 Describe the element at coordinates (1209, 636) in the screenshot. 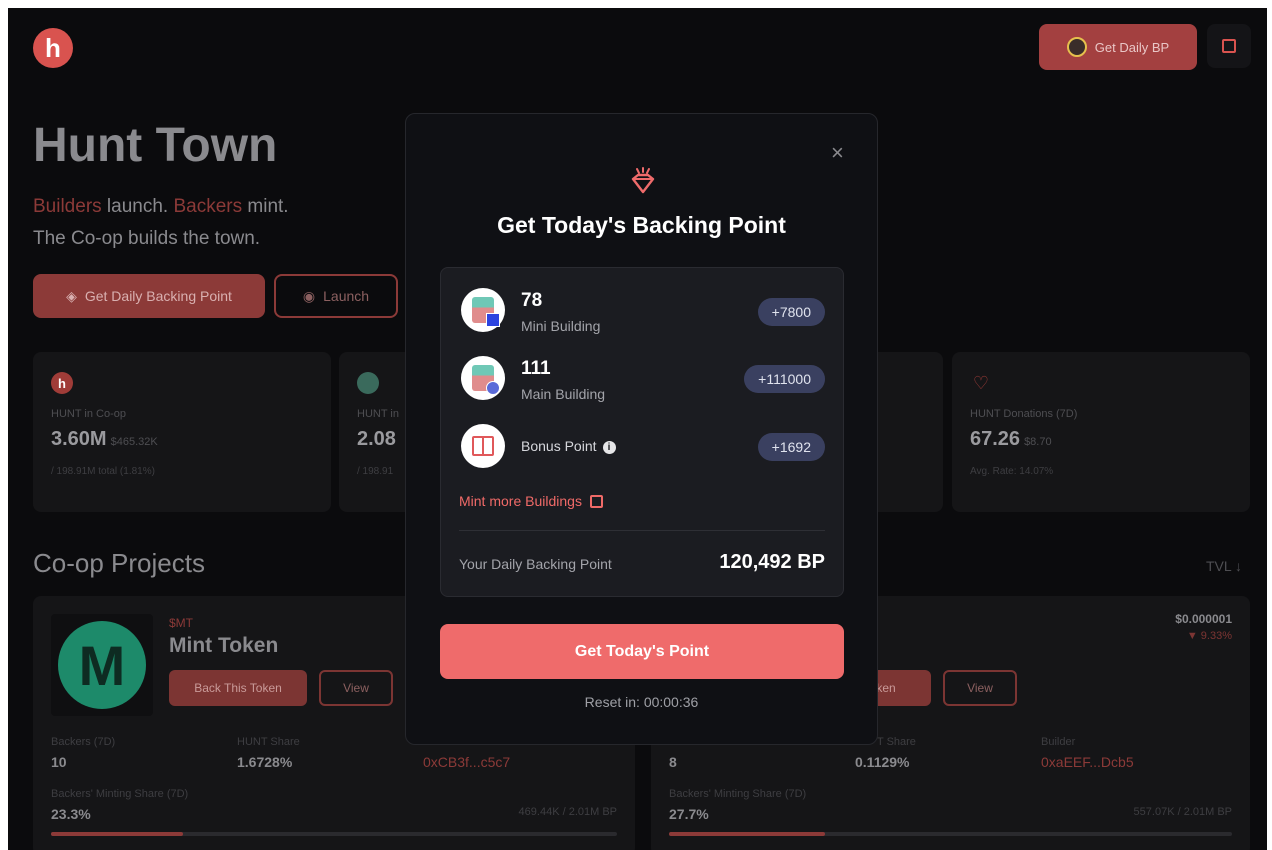

I see `price-change: ▼ 9.33%` at that location.